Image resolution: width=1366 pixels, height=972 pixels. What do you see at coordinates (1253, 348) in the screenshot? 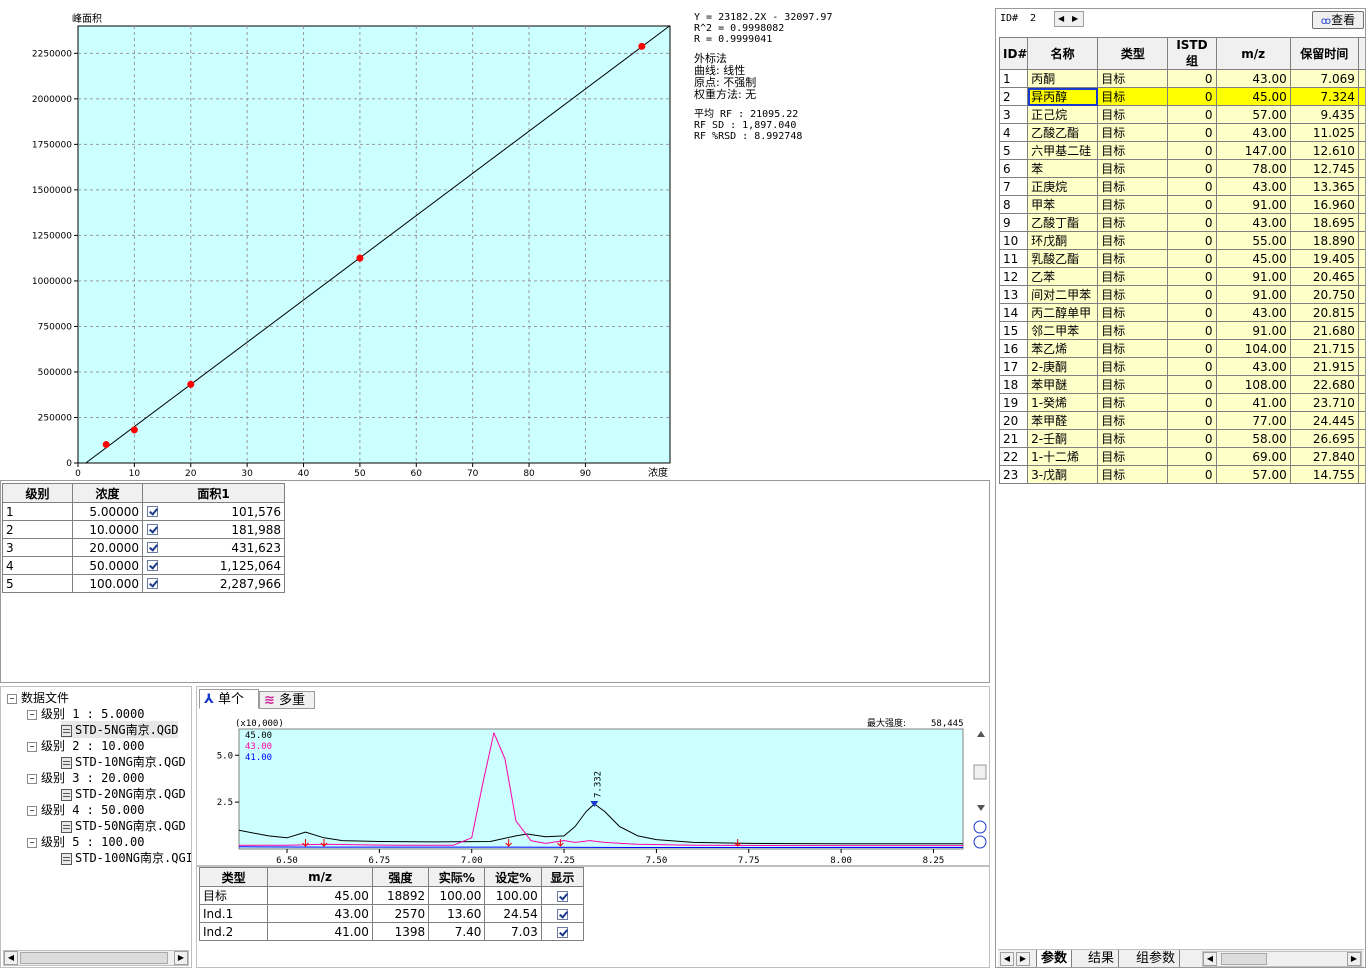
I see `compound-mz-cell: 104.00` at bounding box center [1253, 348].